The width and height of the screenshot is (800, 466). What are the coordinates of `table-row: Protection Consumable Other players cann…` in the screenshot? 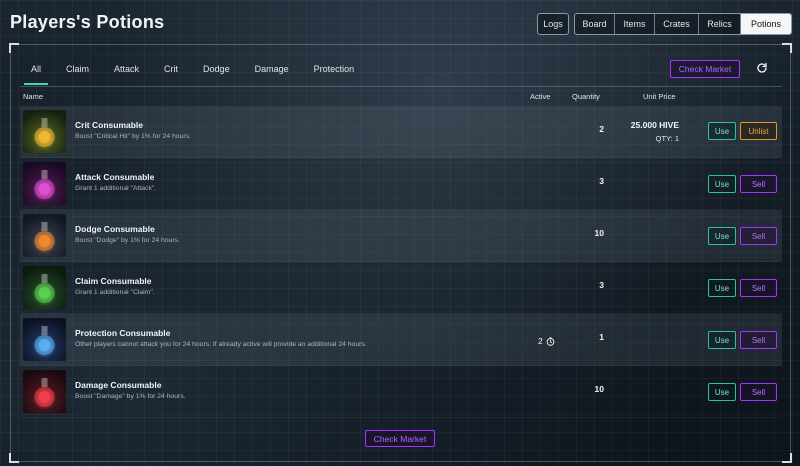 It's located at (401, 340).